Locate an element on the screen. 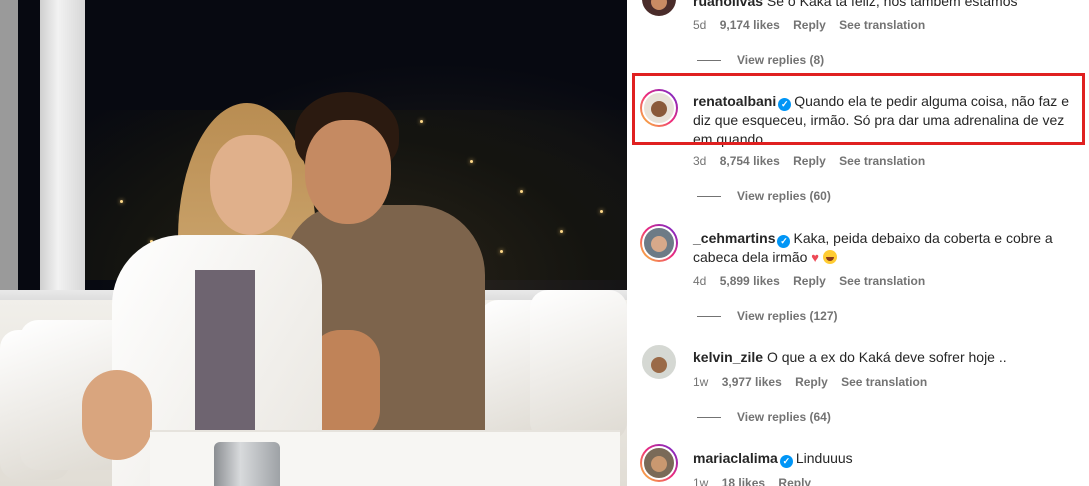  likes-count: 5,899 likes is located at coordinates (750, 281).